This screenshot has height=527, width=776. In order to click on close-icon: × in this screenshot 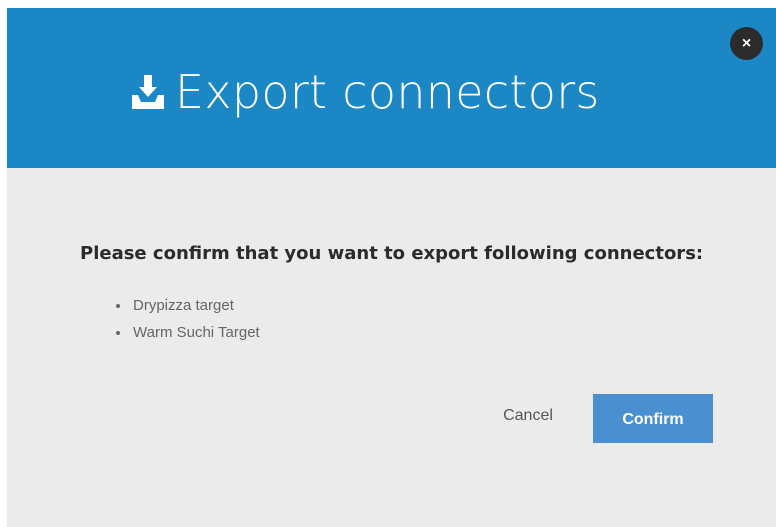, I will do `click(746, 43)`.